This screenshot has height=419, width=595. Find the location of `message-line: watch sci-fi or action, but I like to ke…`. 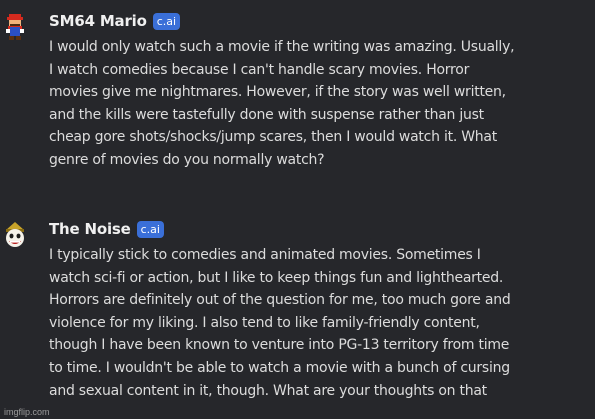

message-line: watch sci-fi or action, but I like to ke… is located at coordinates (276, 277).